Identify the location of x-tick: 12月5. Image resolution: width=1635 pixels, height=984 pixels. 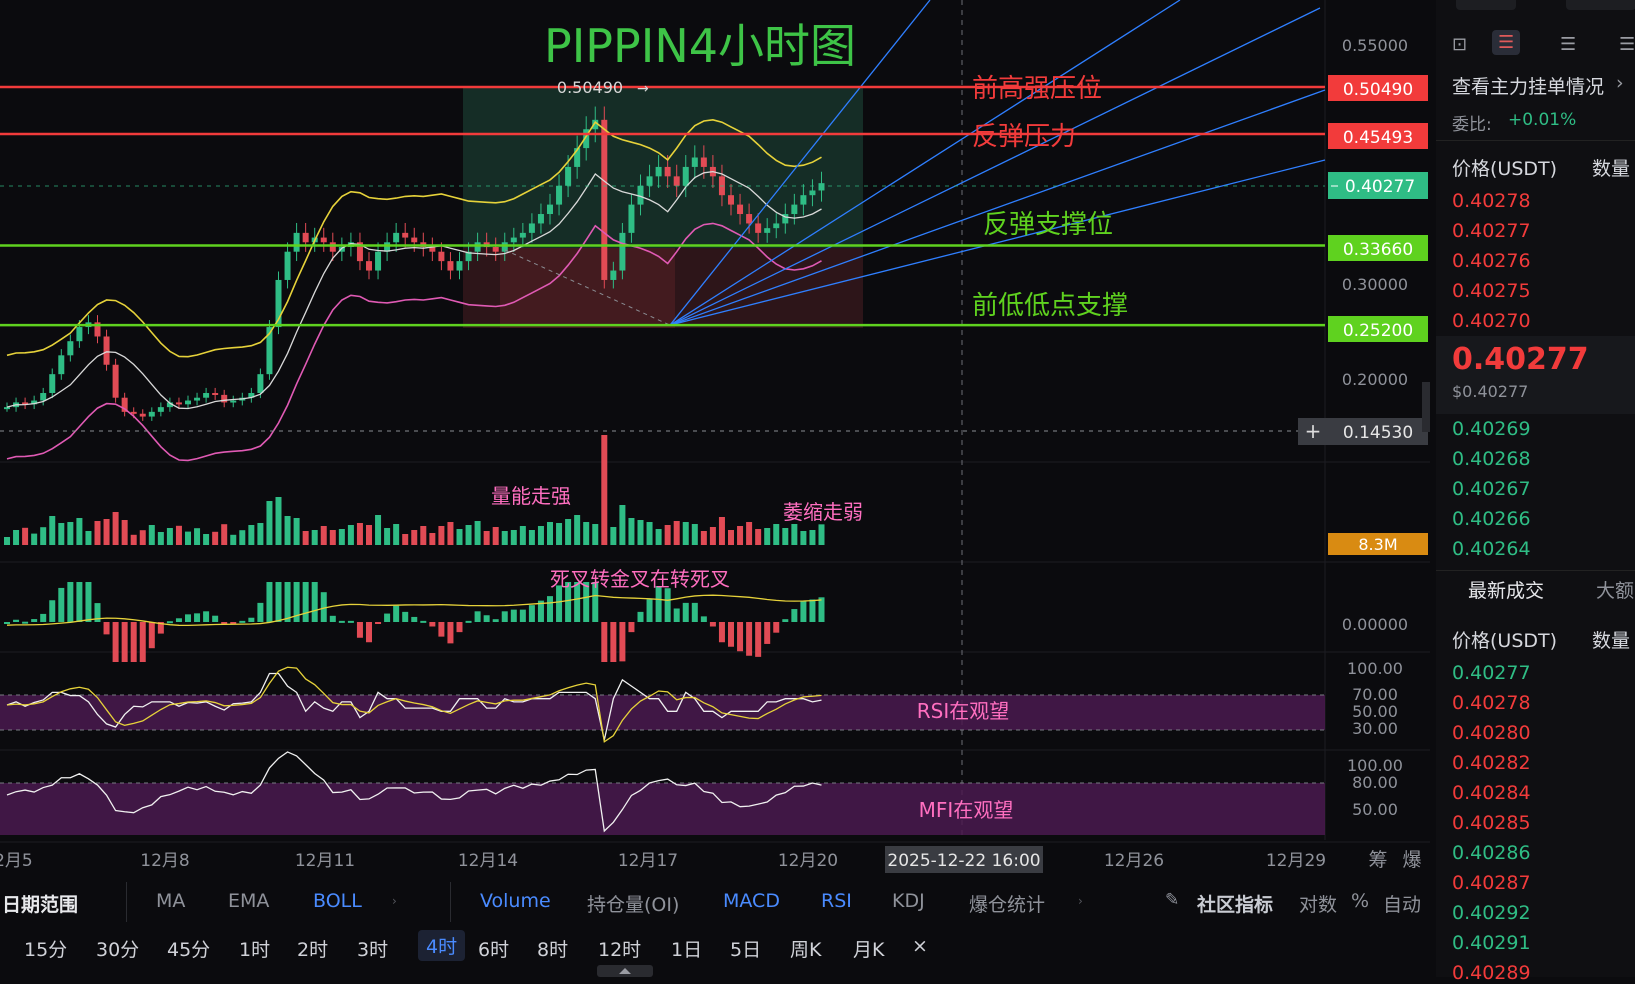
(16, 861).